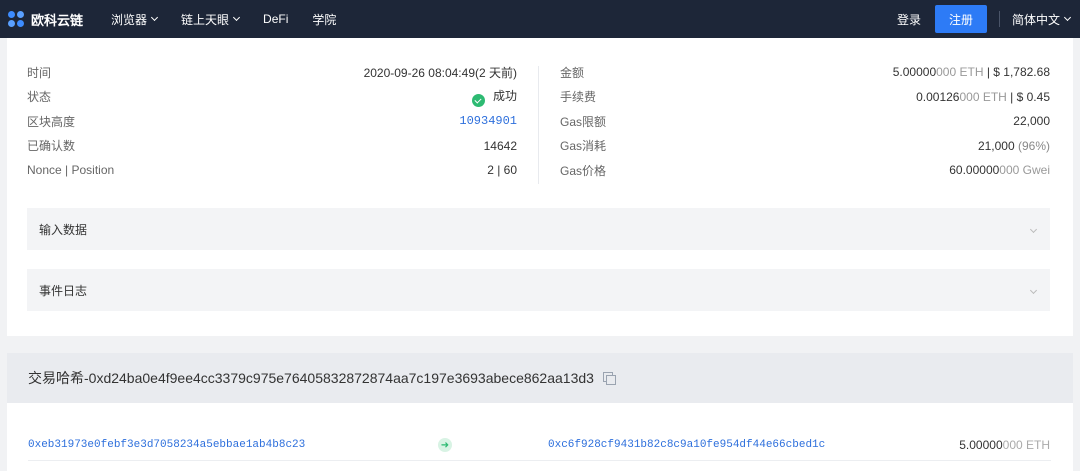  Describe the element at coordinates (63, 229) in the screenshot. I see `input-data-label: 输入数据` at that location.